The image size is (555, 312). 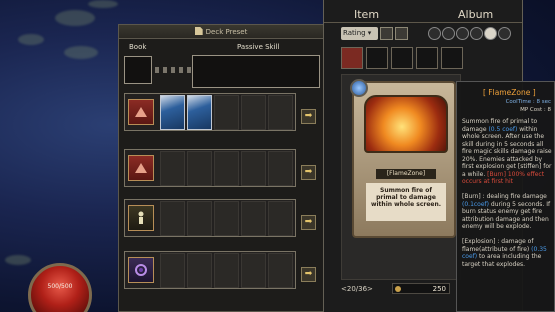 What do you see at coordinates (258, 47) in the screenshot?
I see `passive-skill-column-label: Passive Skill` at bounding box center [258, 47].